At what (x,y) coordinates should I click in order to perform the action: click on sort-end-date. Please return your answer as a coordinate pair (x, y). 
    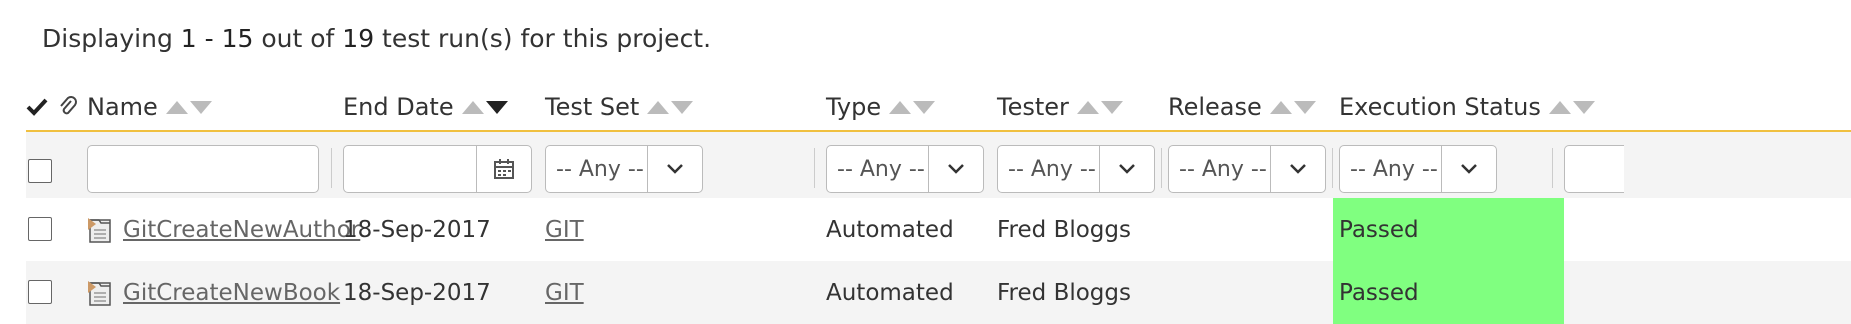
    Looking at the image, I should click on (484, 107).